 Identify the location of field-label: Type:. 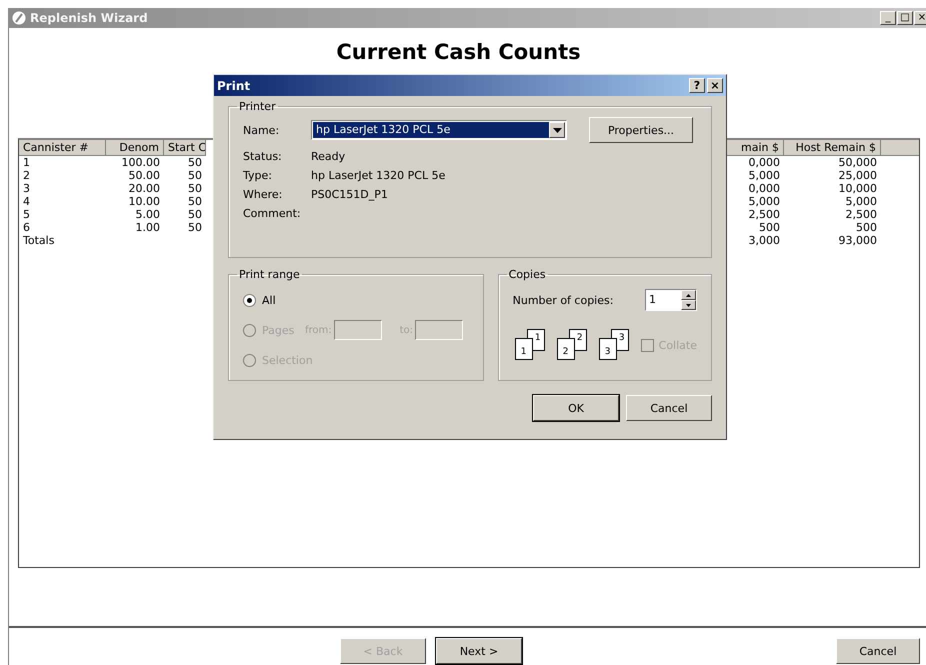
(258, 175).